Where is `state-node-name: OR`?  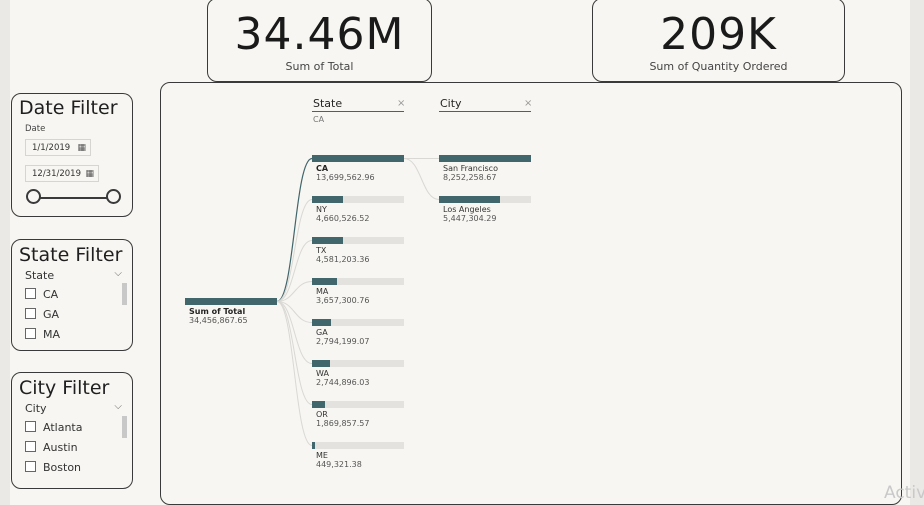
state-node-name: OR is located at coordinates (322, 414).